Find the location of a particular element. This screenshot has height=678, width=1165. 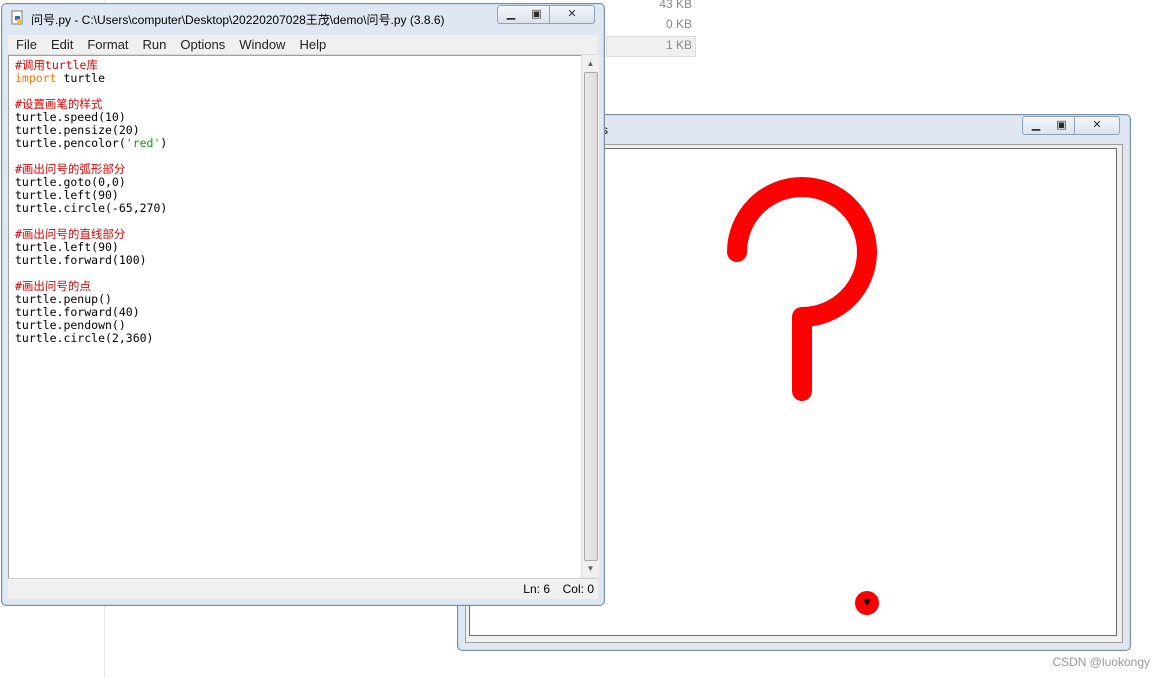

code-token: turtle.forward(40) is located at coordinates (77, 312).